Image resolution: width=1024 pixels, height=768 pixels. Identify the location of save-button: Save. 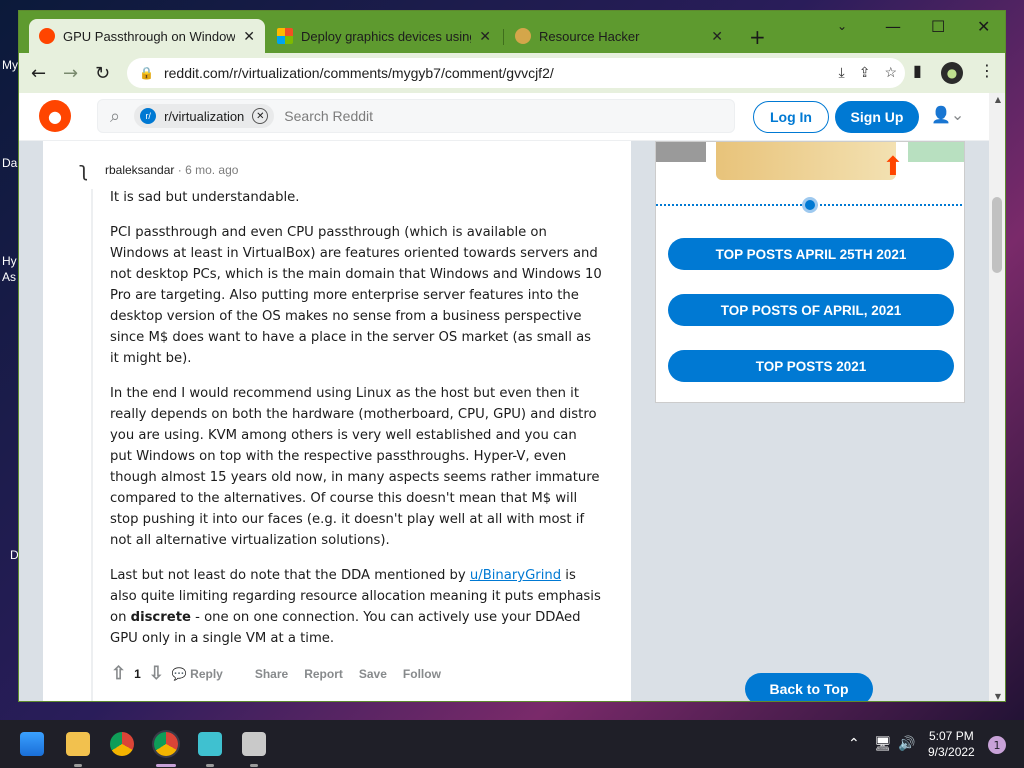
(373, 674).